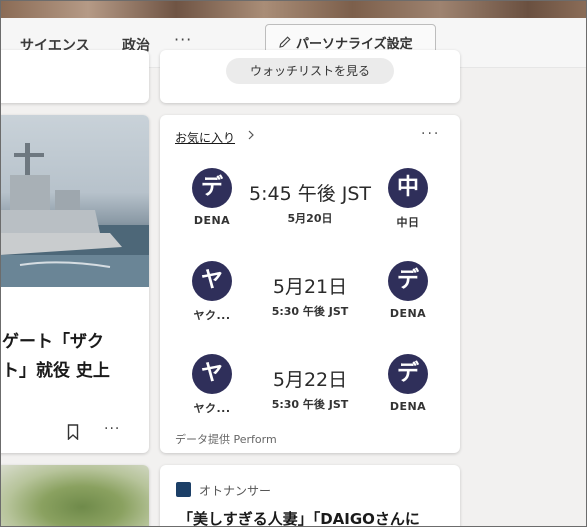 The width and height of the screenshot is (587, 527). What do you see at coordinates (183, 489) in the screenshot?
I see `source-logo-icon` at bounding box center [183, 489].